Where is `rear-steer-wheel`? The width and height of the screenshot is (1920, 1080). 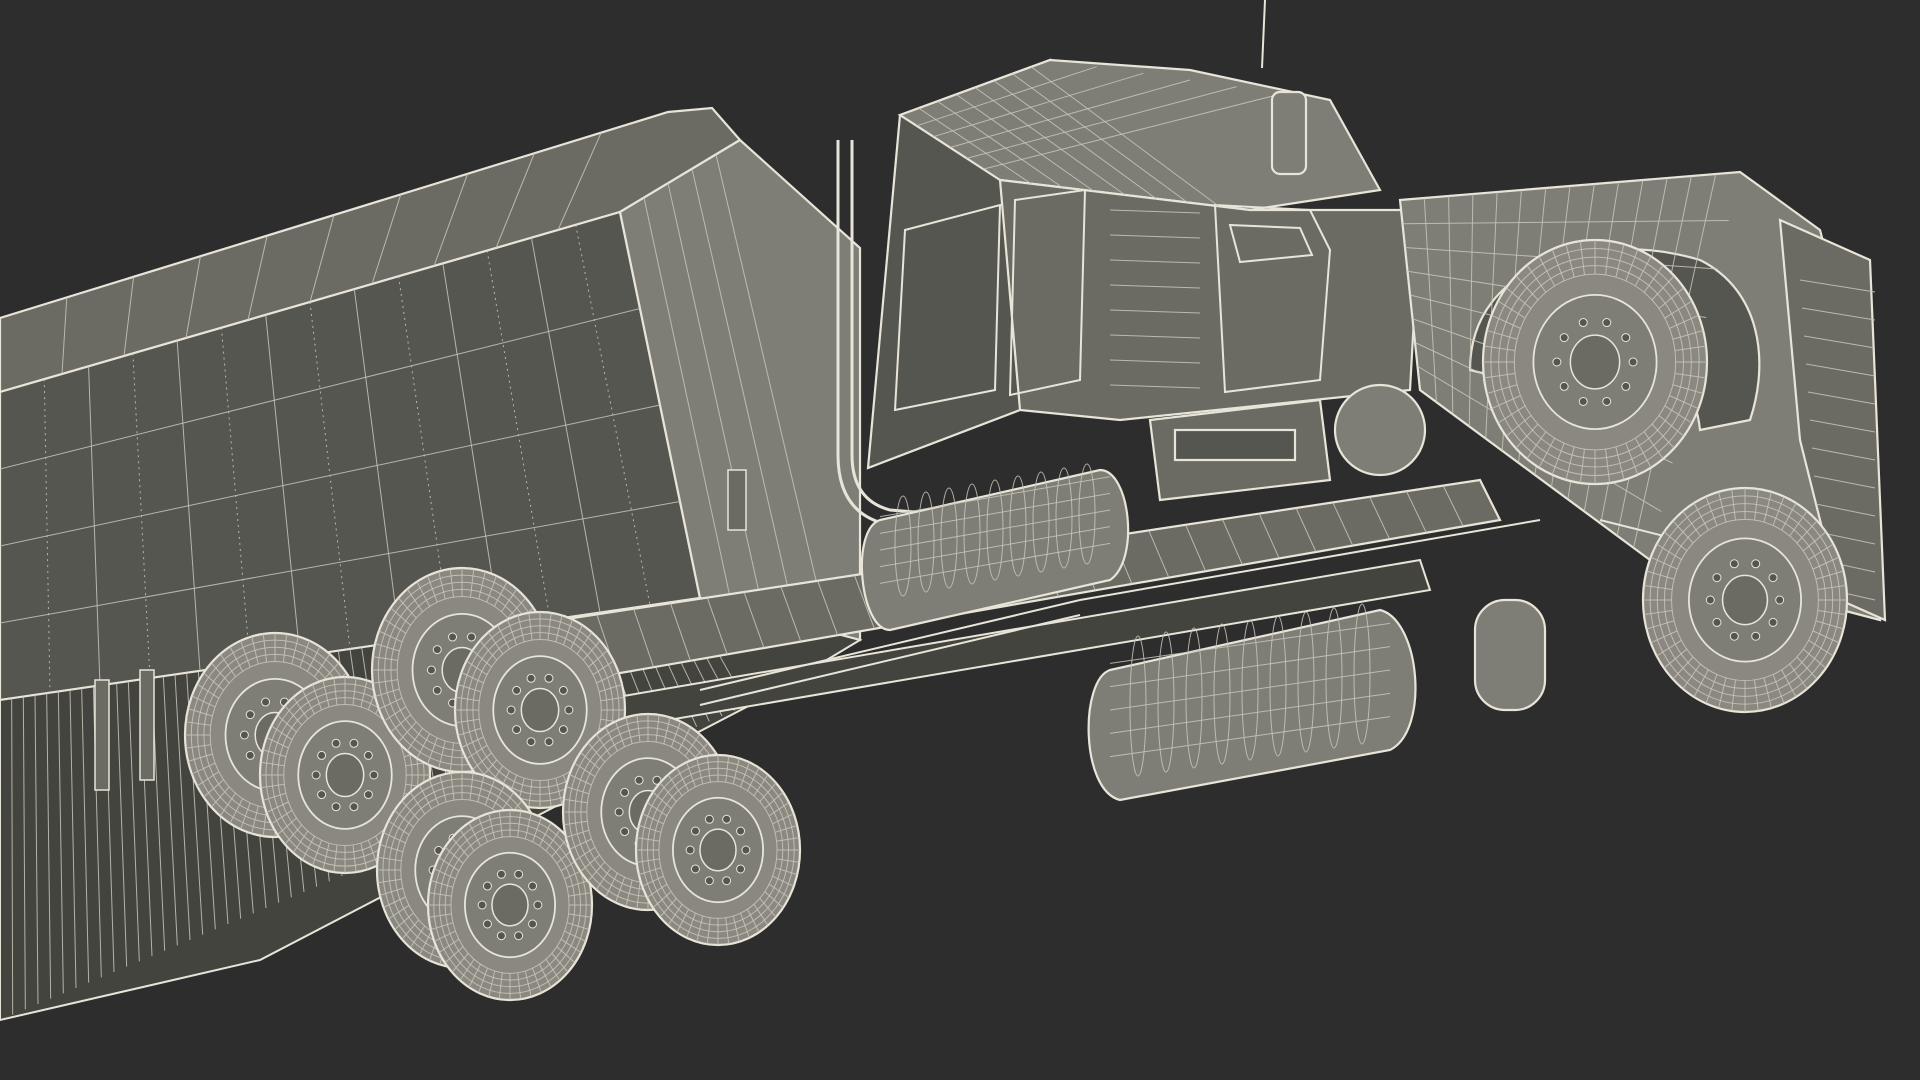
rear-steer-wheel is located at coordinates (1745, 600).